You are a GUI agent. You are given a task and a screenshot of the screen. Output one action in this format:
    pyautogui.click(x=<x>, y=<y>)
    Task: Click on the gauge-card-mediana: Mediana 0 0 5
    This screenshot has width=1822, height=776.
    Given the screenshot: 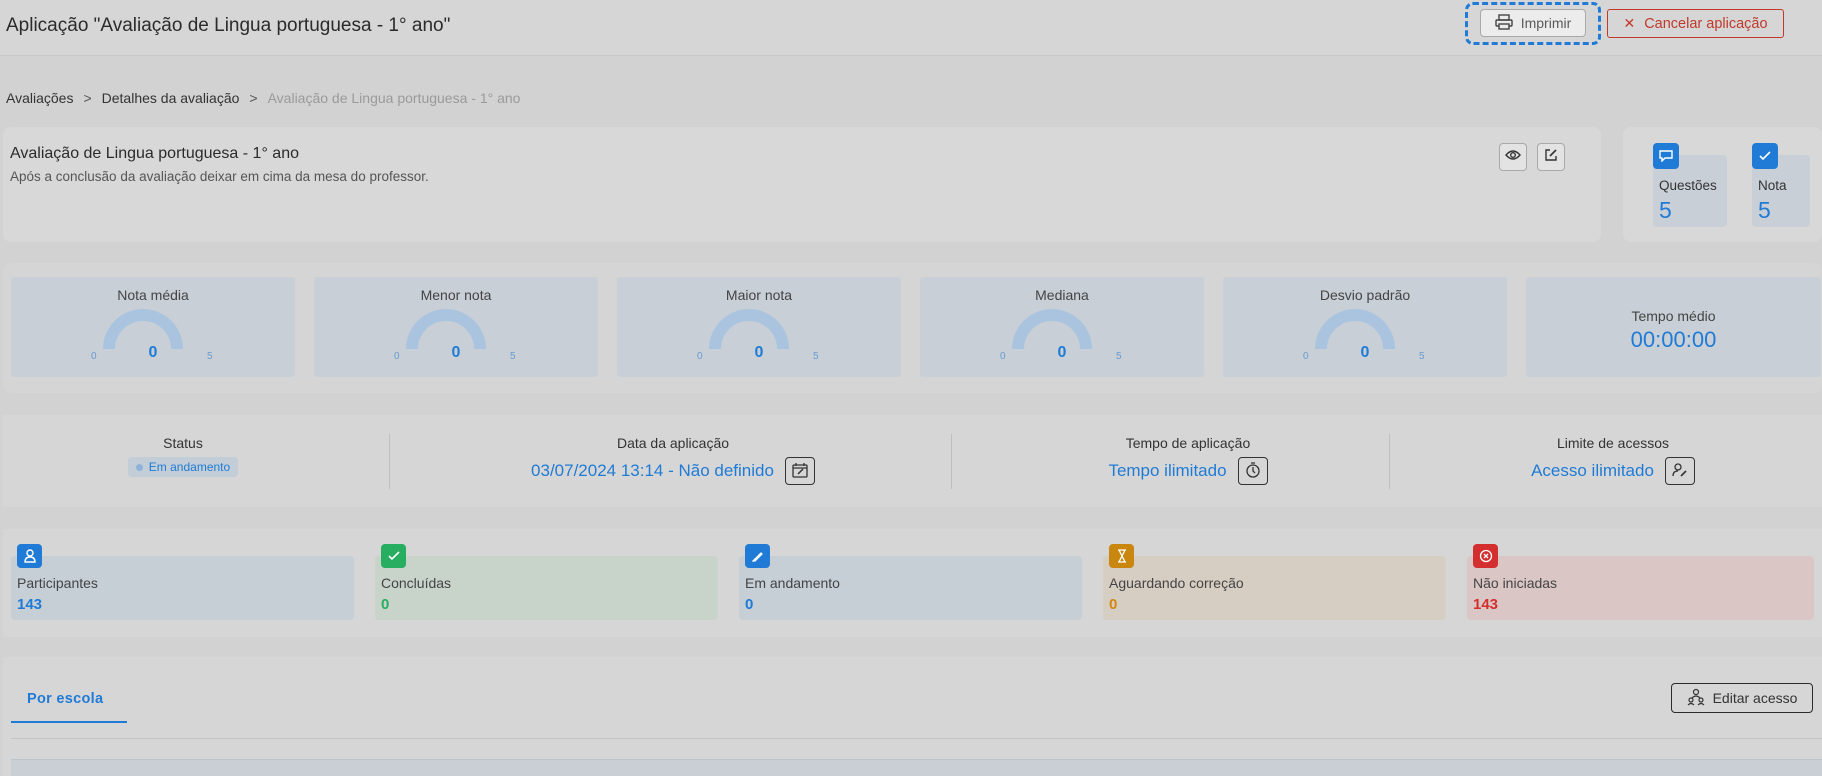 What is the action you would take?
    pyautogui.click(x=1062, y=327)
    